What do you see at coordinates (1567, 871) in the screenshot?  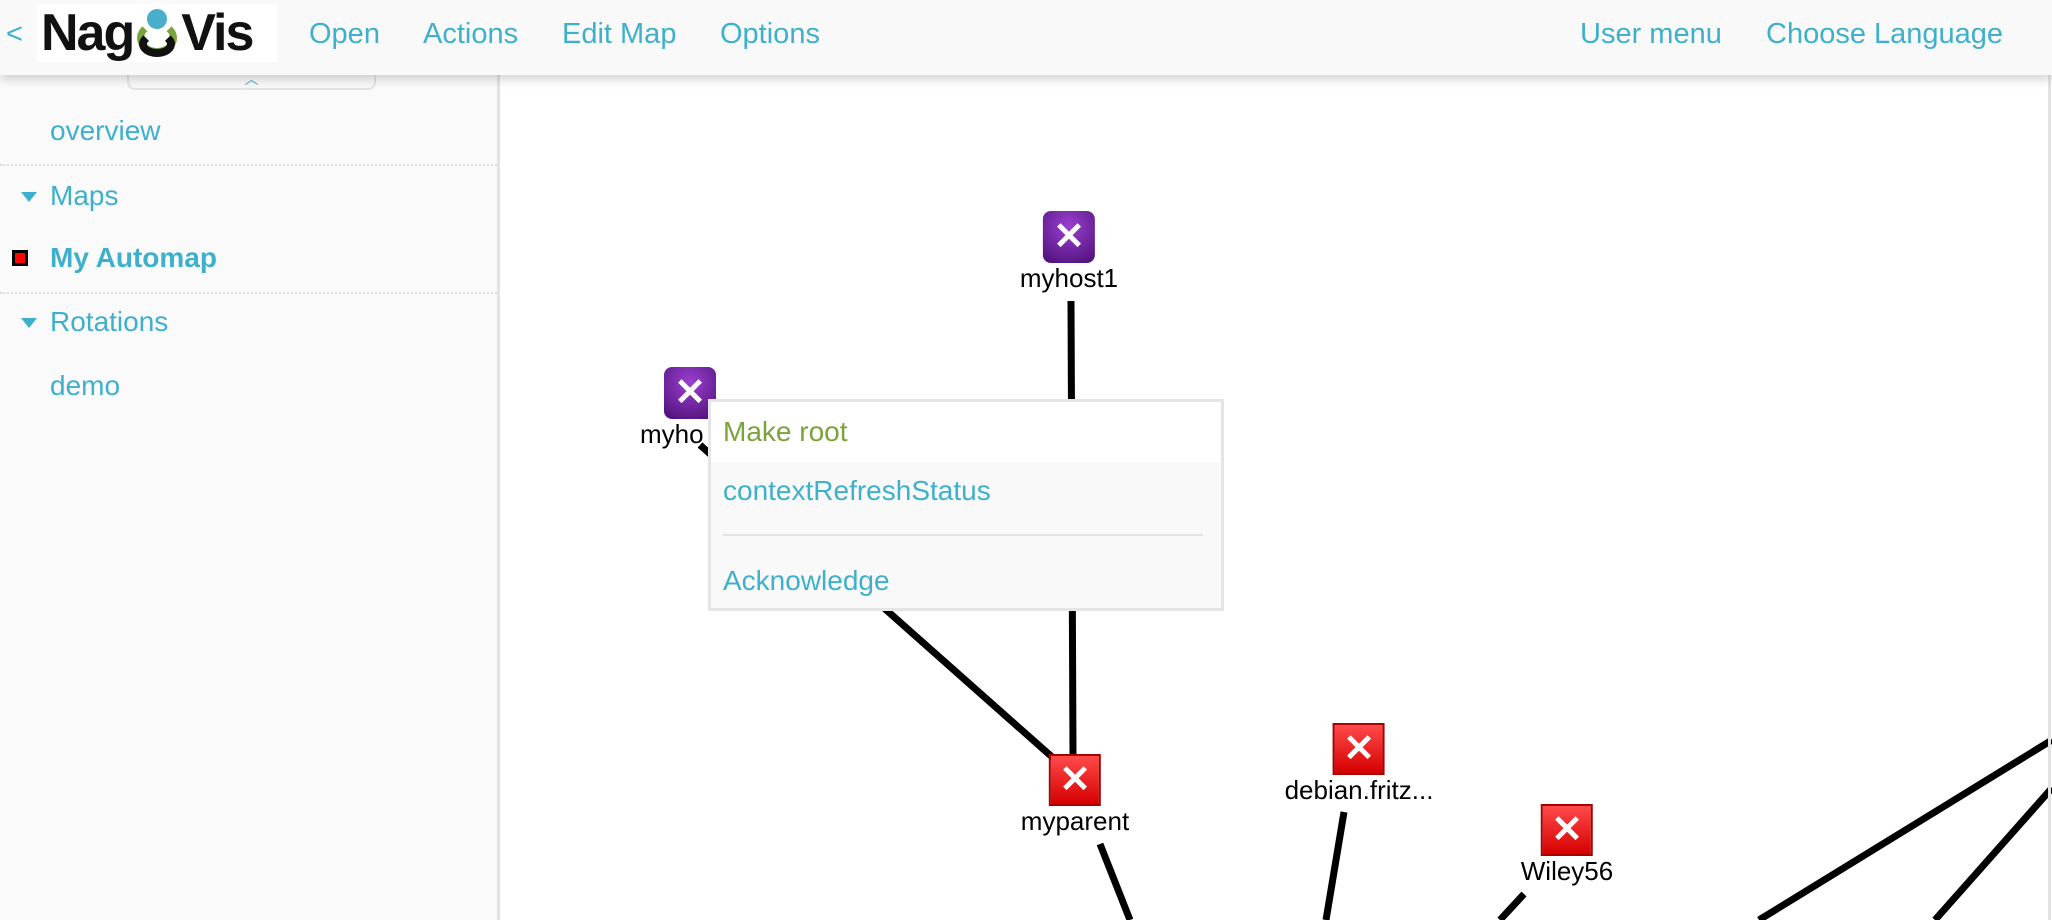 I see `node-label: Wiley56` at bounding box center [1567, 871].